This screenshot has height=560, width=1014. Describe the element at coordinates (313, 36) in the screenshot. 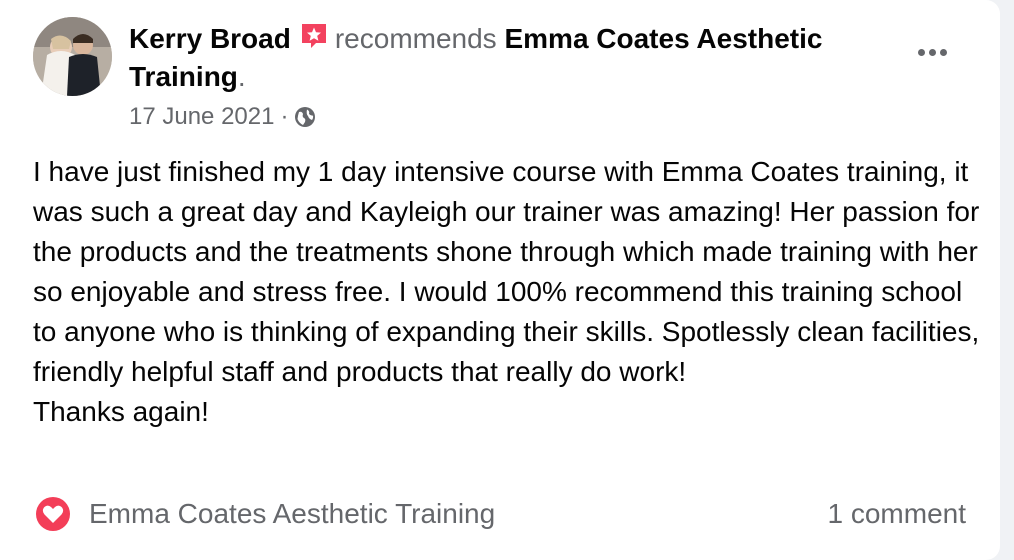

I see `recommendation-star-icon` at that location.